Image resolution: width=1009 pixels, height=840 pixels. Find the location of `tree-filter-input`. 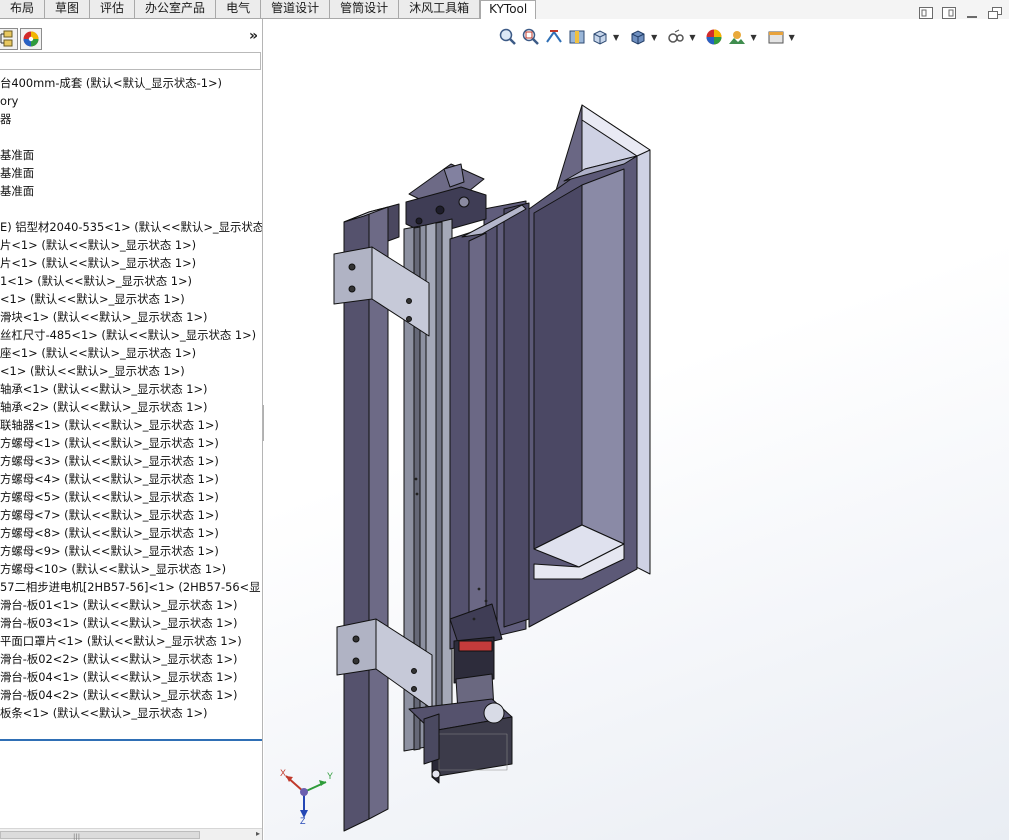

tree-filter-input is located at coordinates (130, 61).